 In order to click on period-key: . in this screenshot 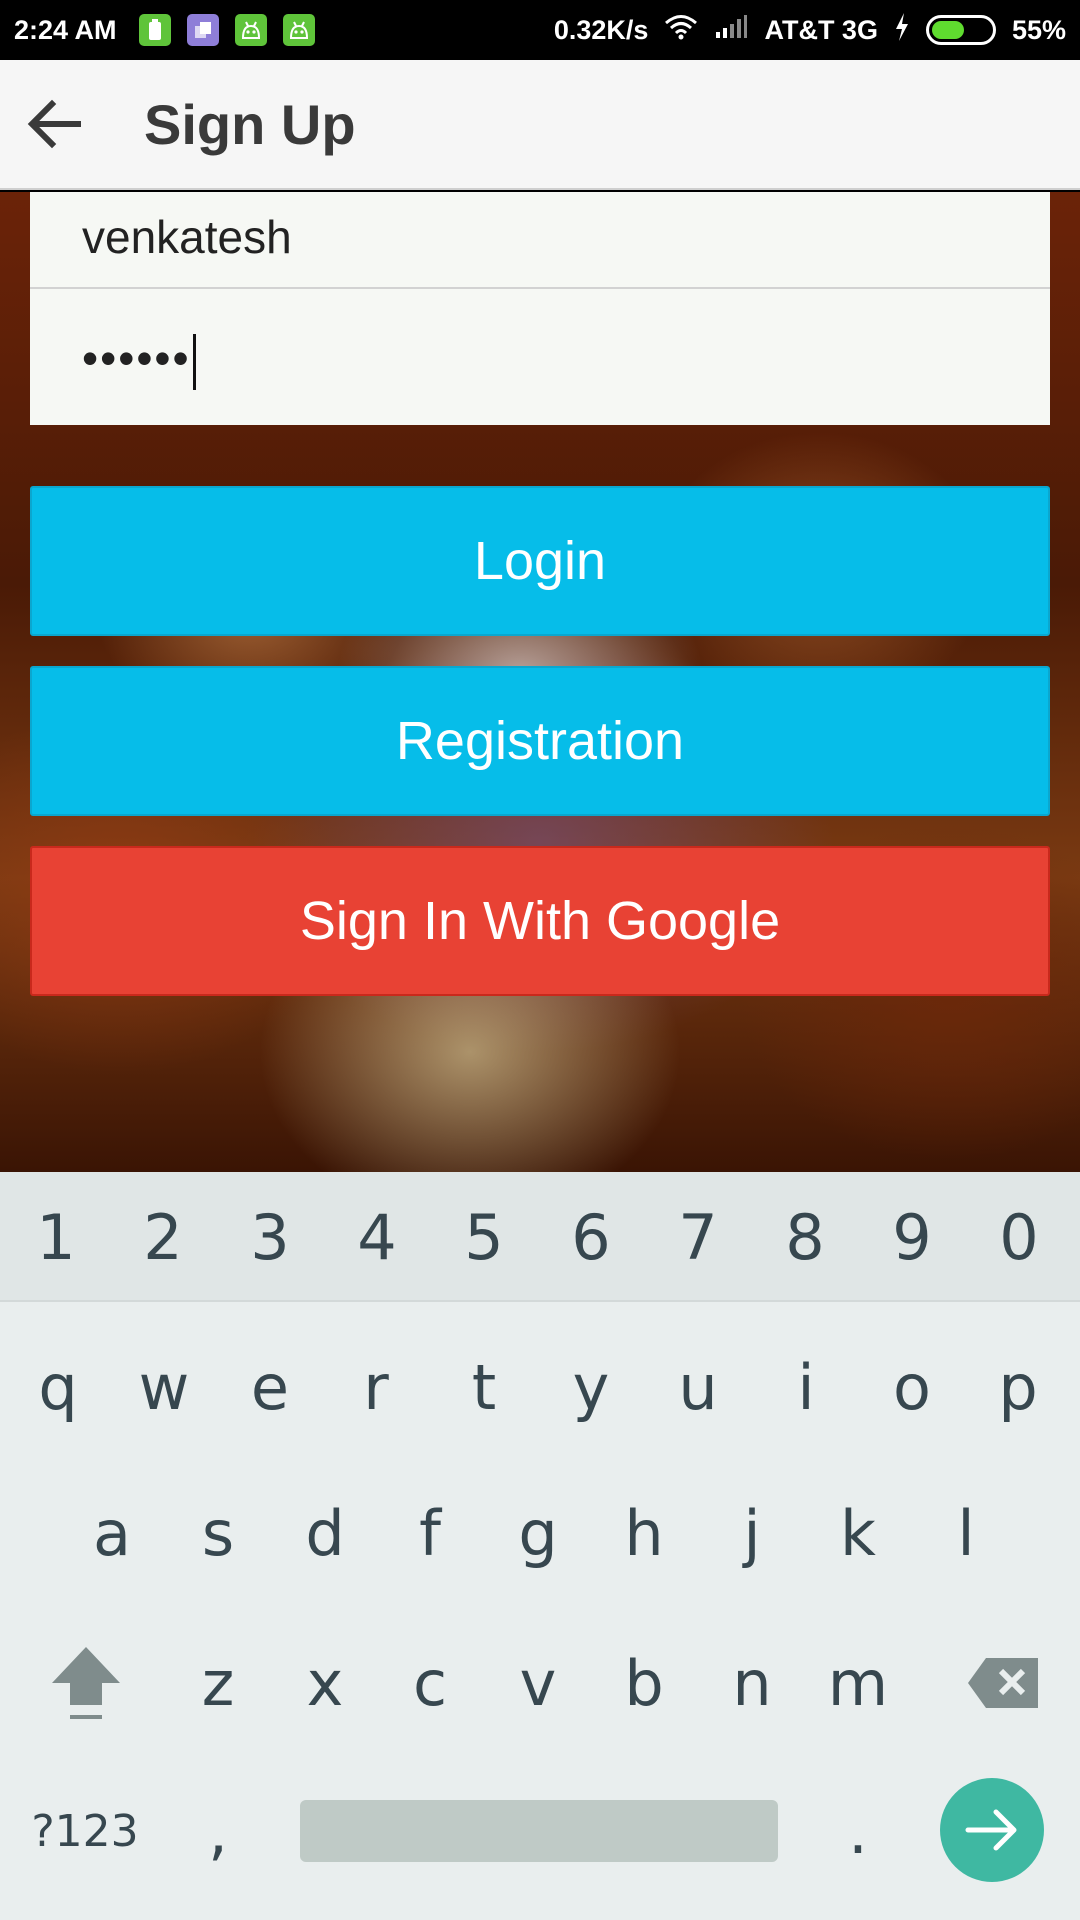, I will do `click(858, 1831)`.